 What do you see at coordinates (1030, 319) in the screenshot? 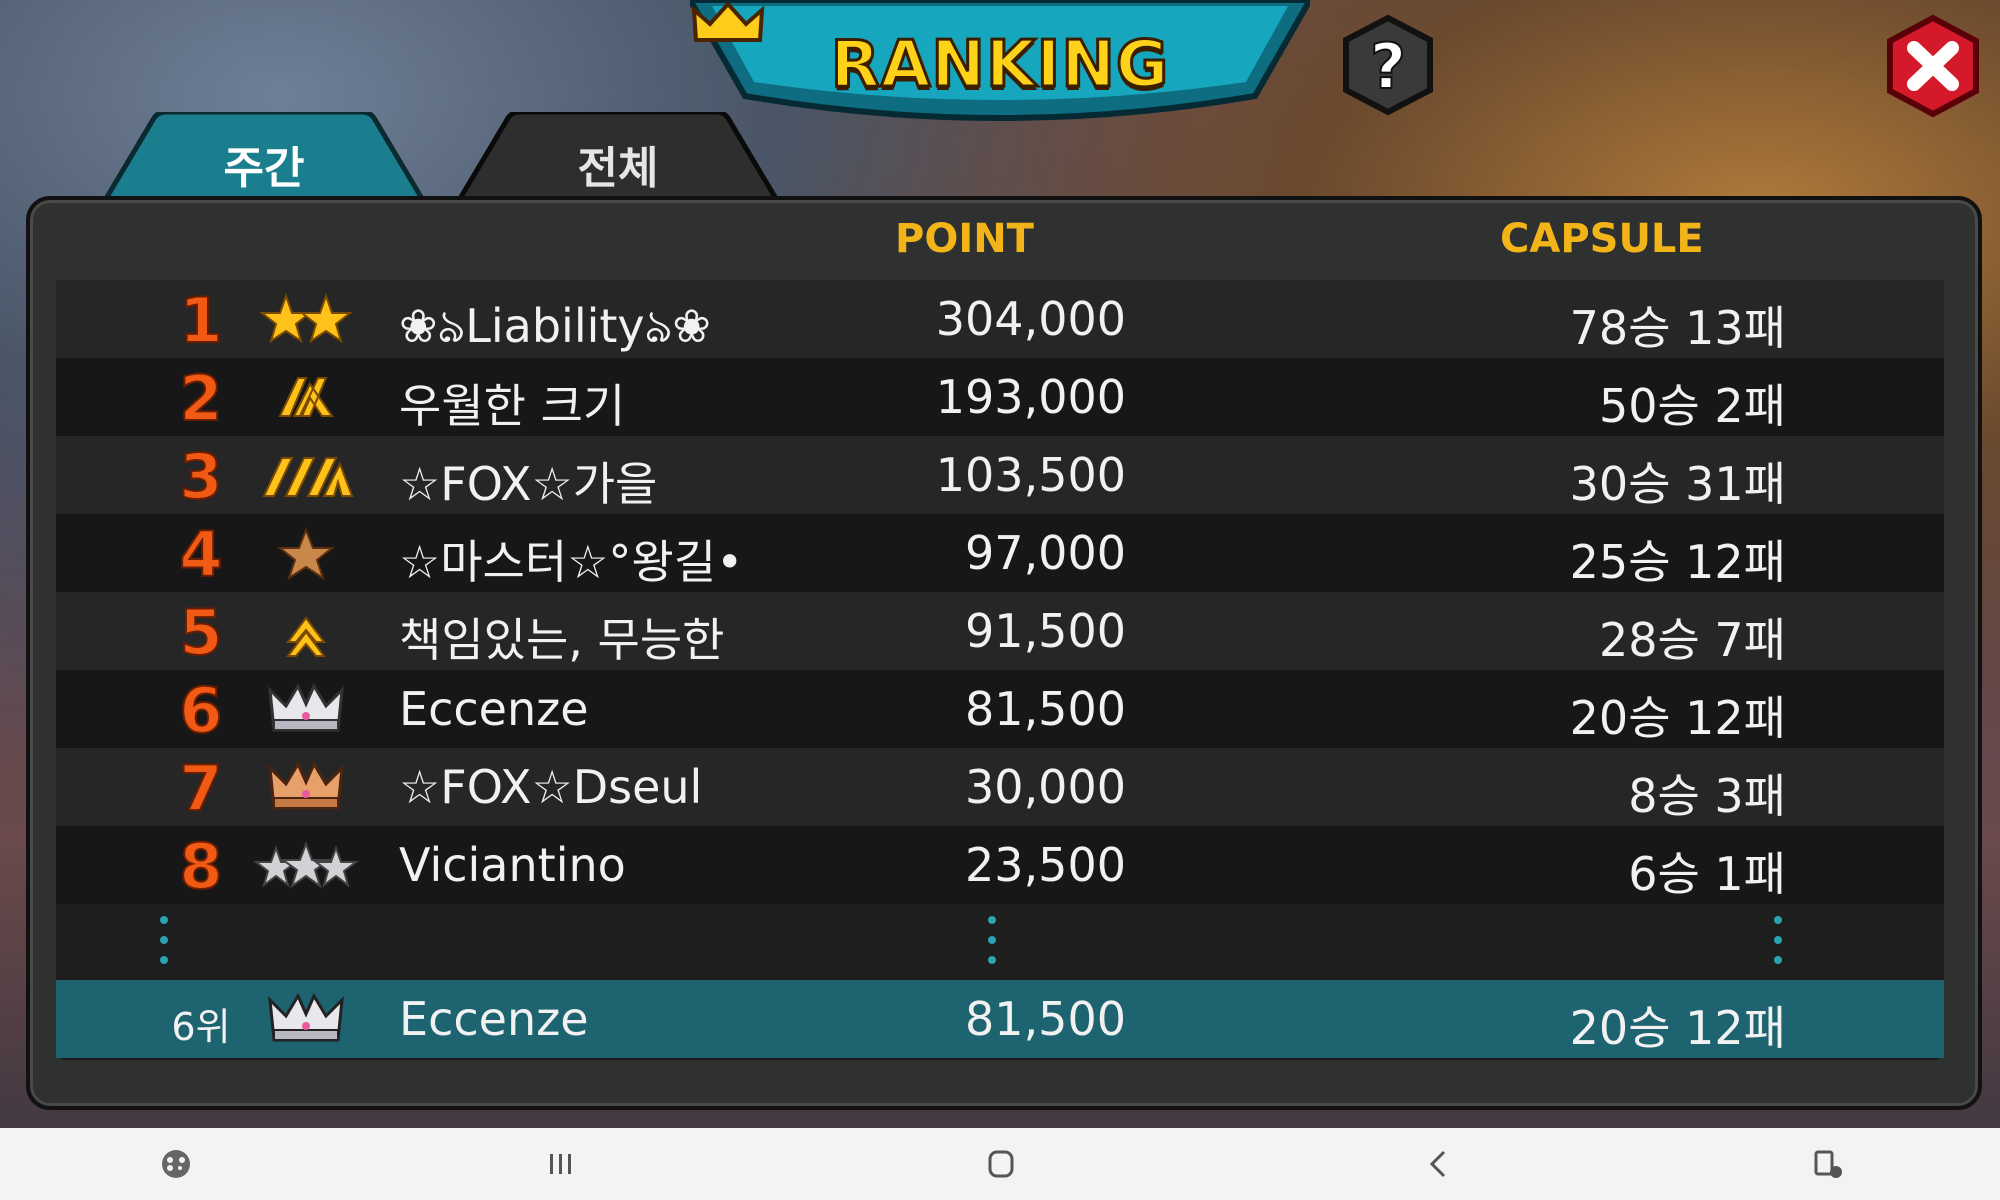
I see `player-point: 304,000` at bounding box center [1030, 319].